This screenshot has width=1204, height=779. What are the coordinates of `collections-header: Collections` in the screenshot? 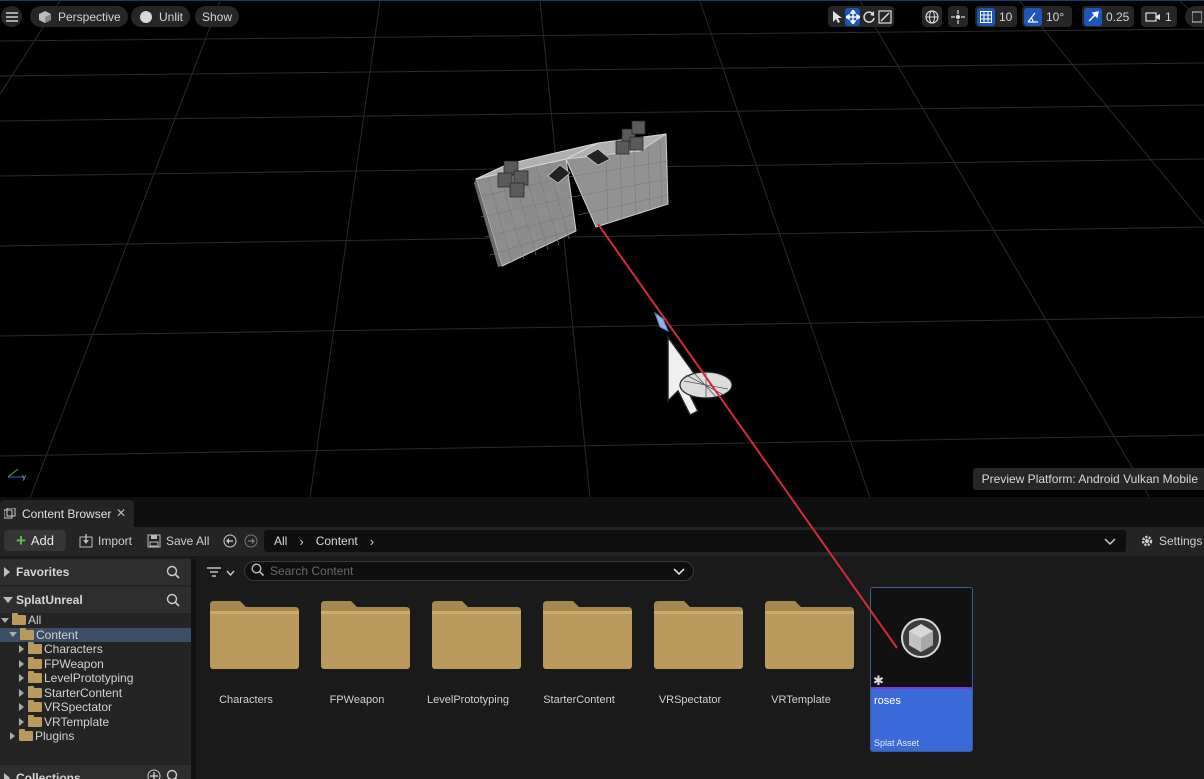 It's located at (95, 772).